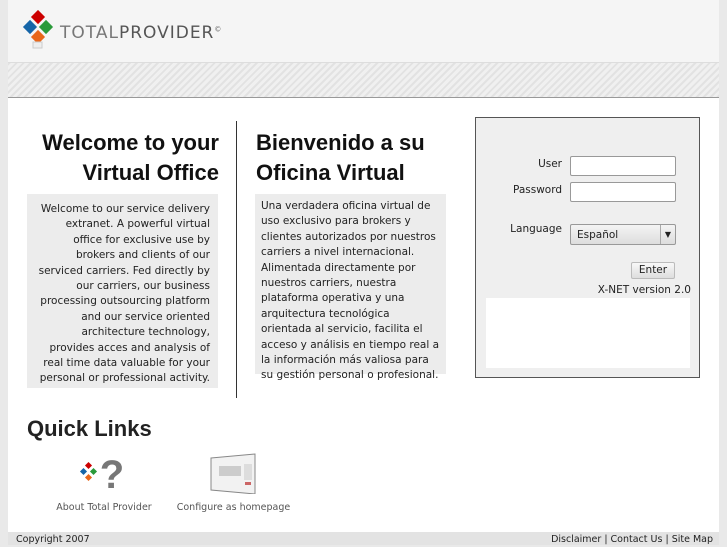  I want to click on logo-cubes-icon, so click(38, 29).